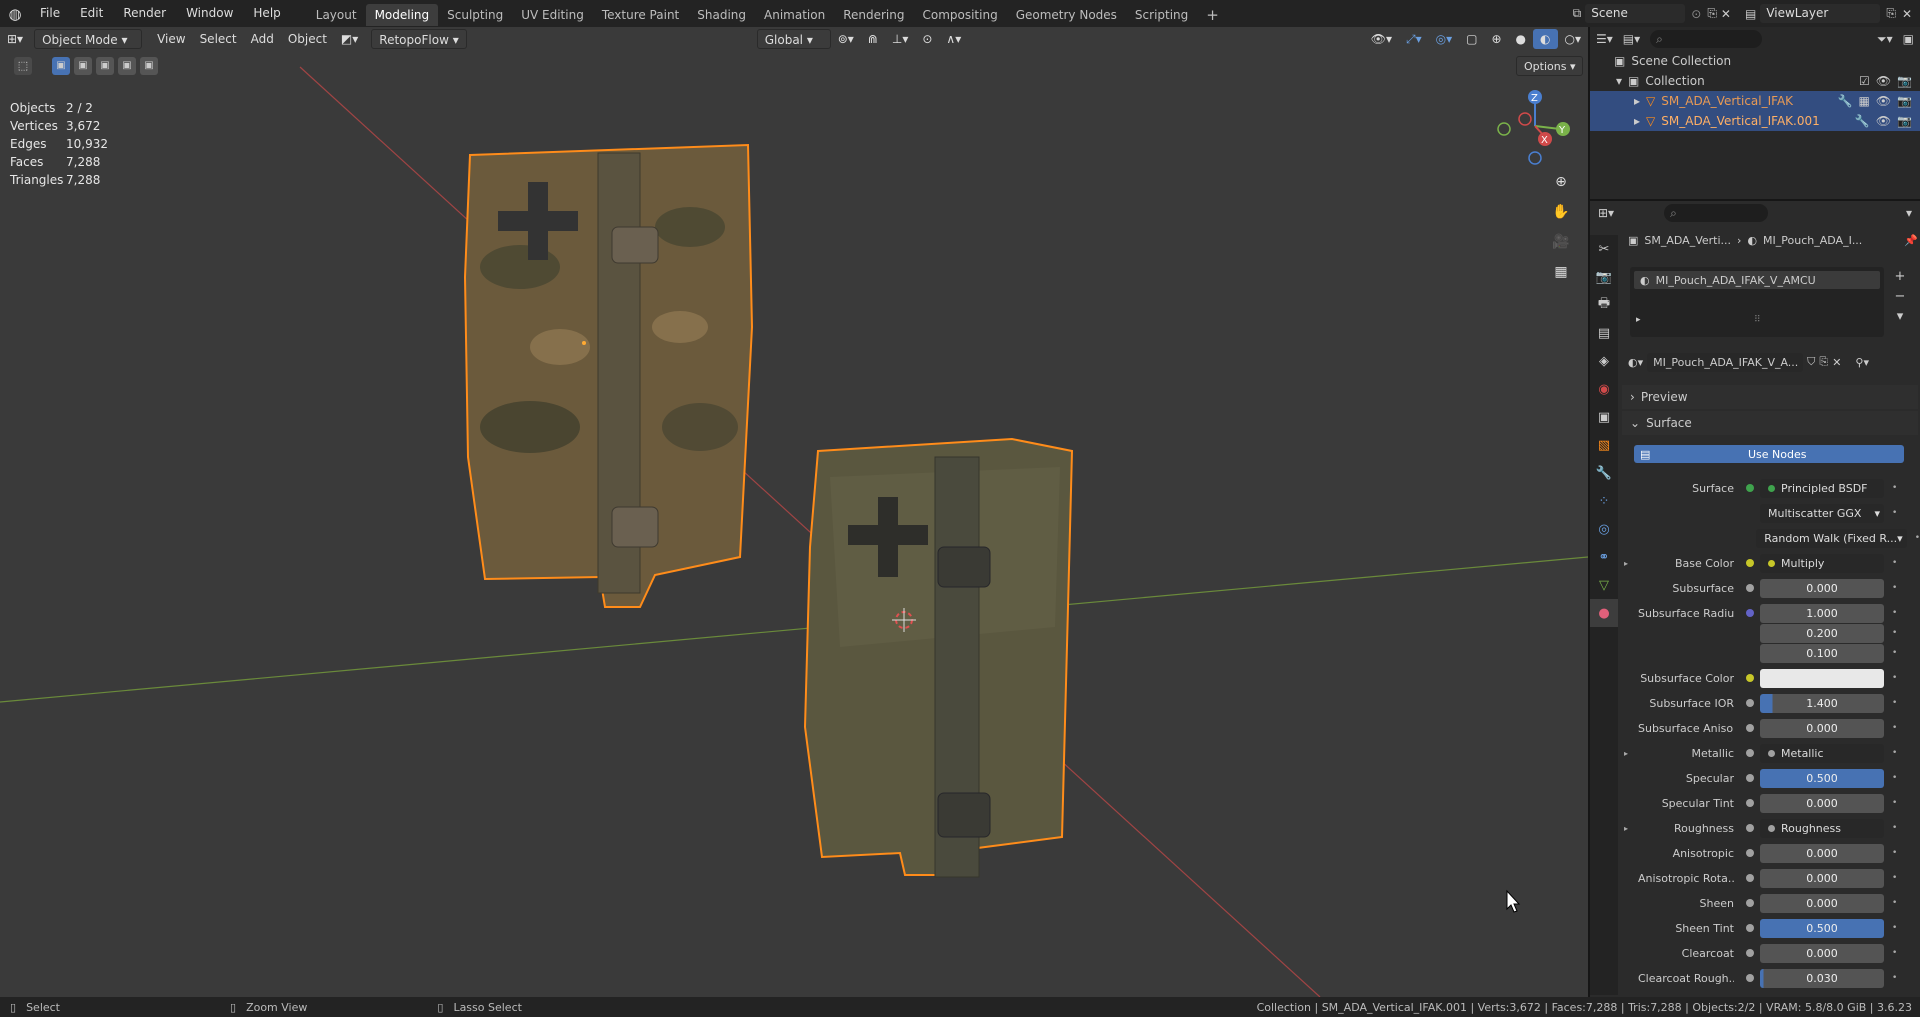  What do you see at coordinates (1496, 39) in the screenshot?
I see `wireframe-shading-icon: ⊕` at bounding box center [1496, 39].